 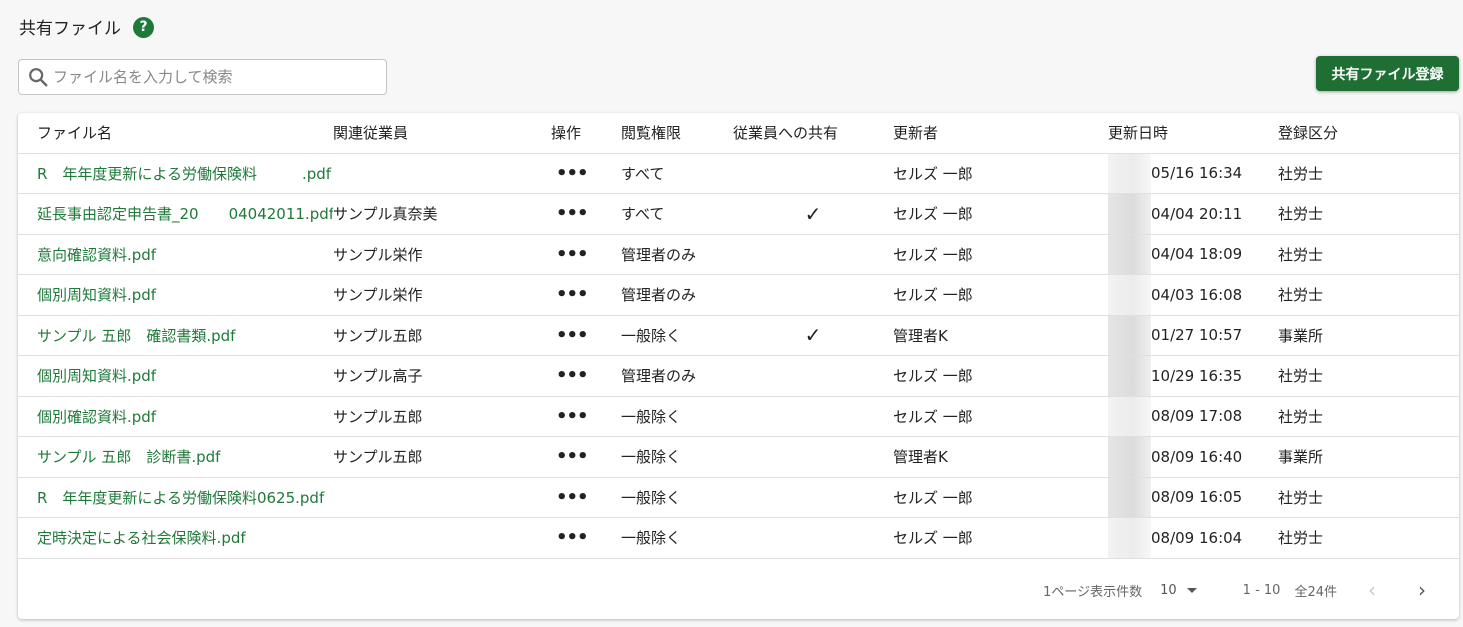 I want to click on header-permission: 閲覧権限, so click(x=677, y=133).